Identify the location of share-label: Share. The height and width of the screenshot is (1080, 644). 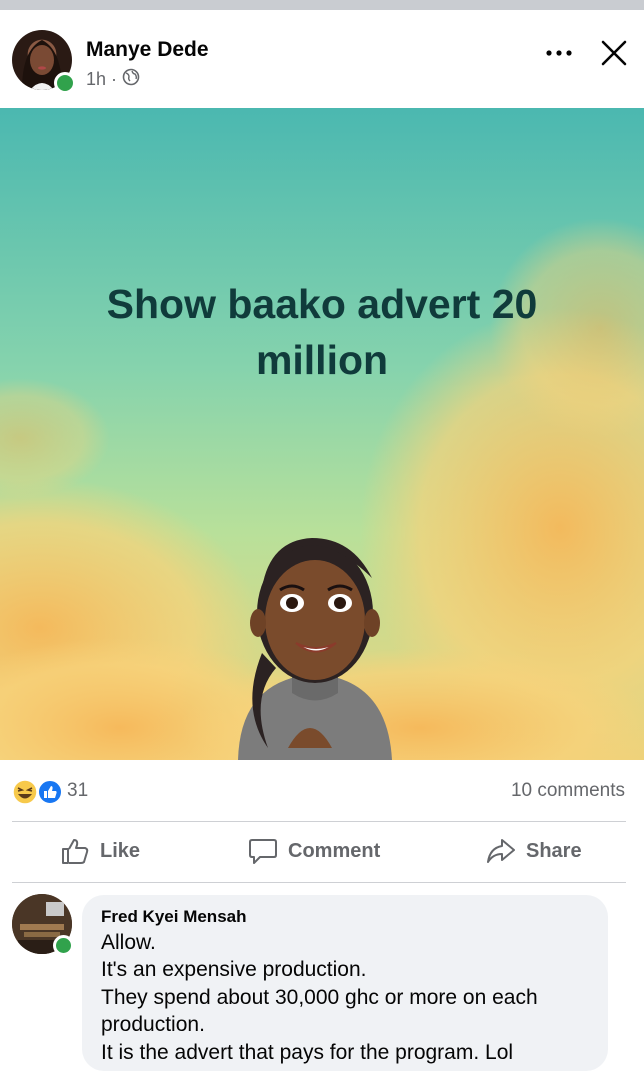
(554, 850).